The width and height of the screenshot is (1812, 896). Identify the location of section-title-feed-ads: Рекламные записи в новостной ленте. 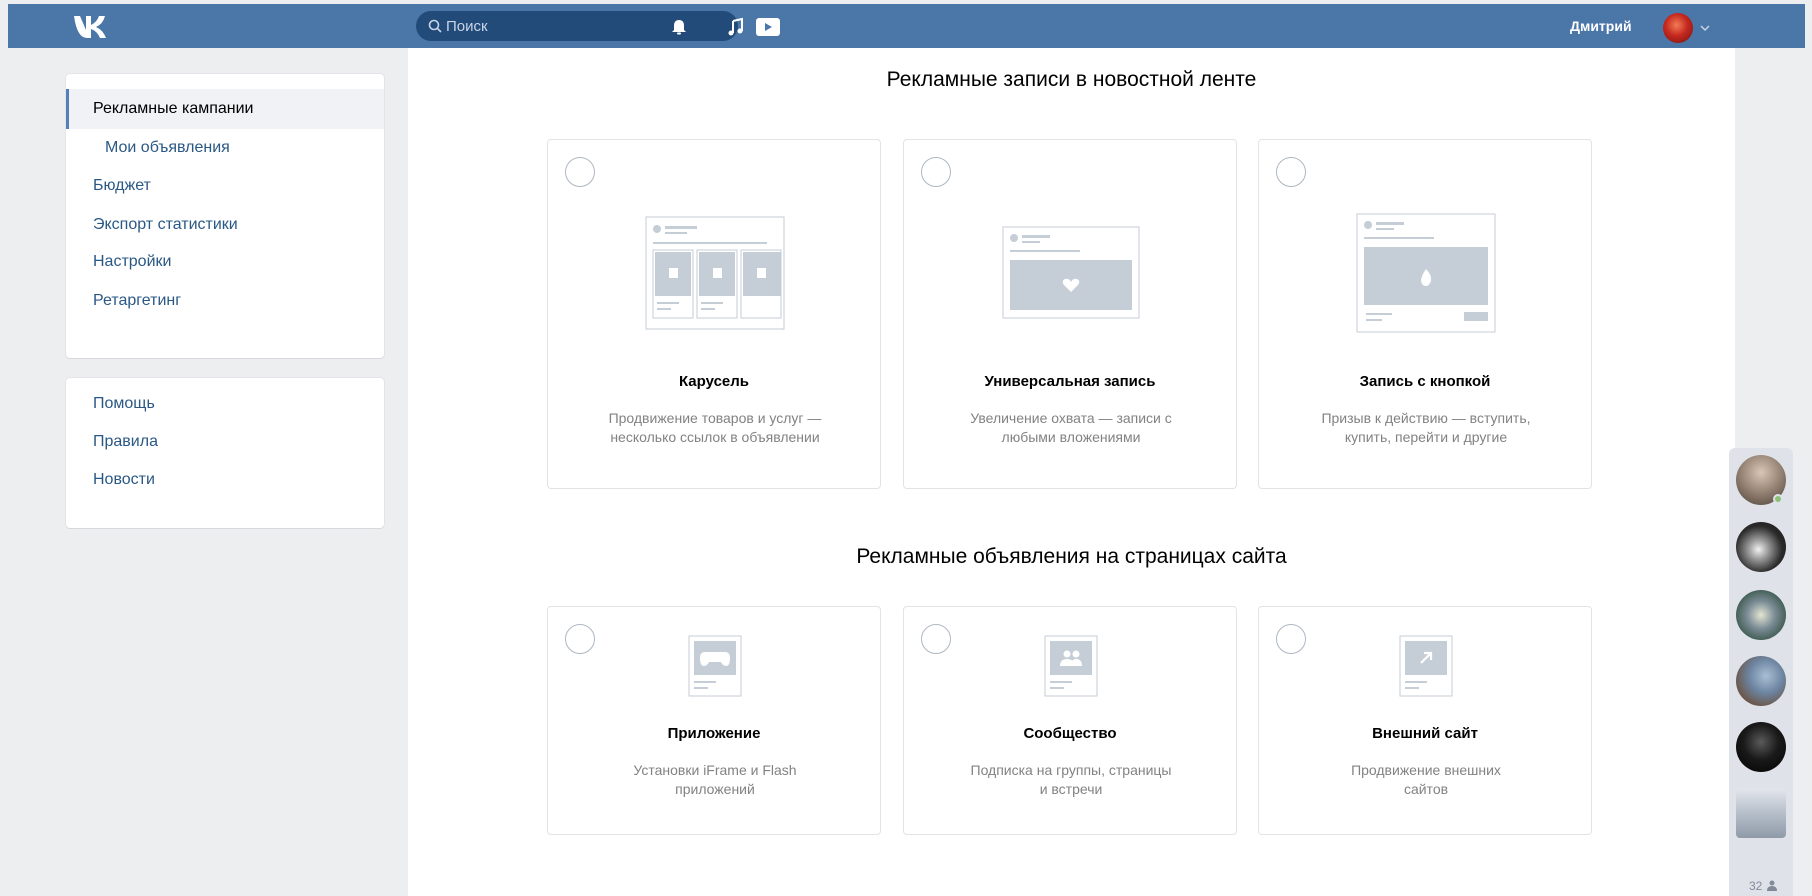
(1071, 79).